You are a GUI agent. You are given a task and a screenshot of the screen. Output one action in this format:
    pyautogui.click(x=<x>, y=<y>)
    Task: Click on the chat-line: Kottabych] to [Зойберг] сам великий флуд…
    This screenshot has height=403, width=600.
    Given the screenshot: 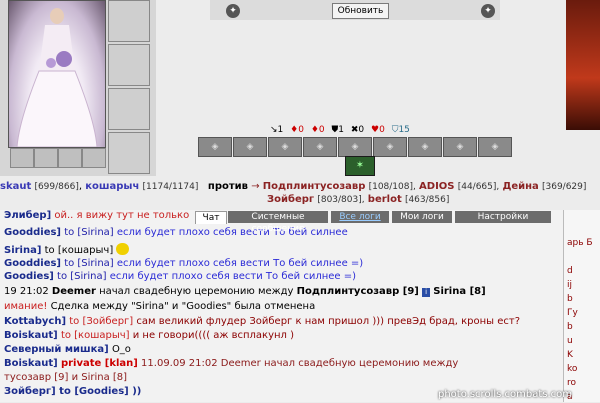 What is the action you would take?
    pyautogui.click(x=262, y=322)
    